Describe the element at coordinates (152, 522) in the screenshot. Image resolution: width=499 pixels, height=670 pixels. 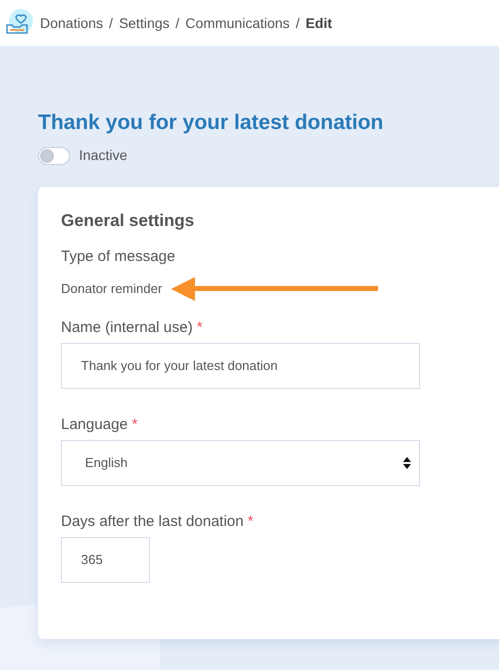
I see `field-label: Days after the last donation` at that location.